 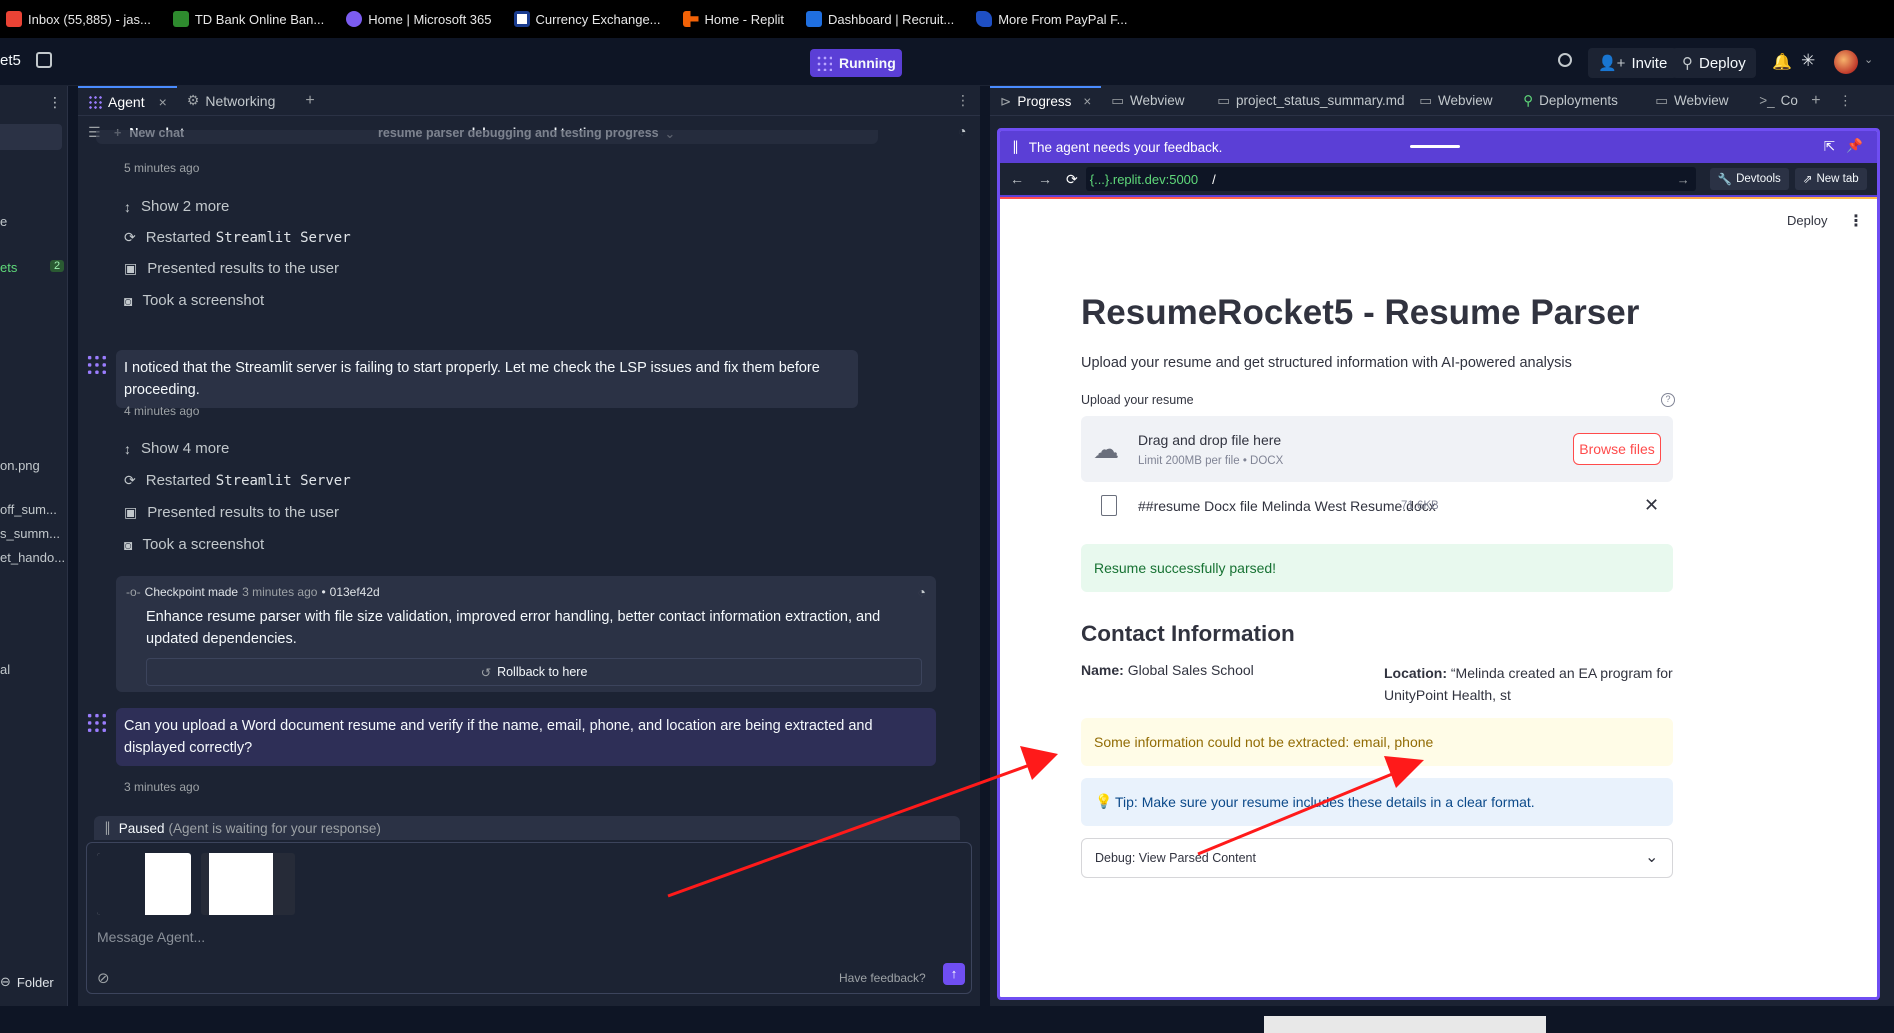 I want to click on message-composer: Message Agent... ⊘ Have feedback? ↑, so click(x=529, y=918).